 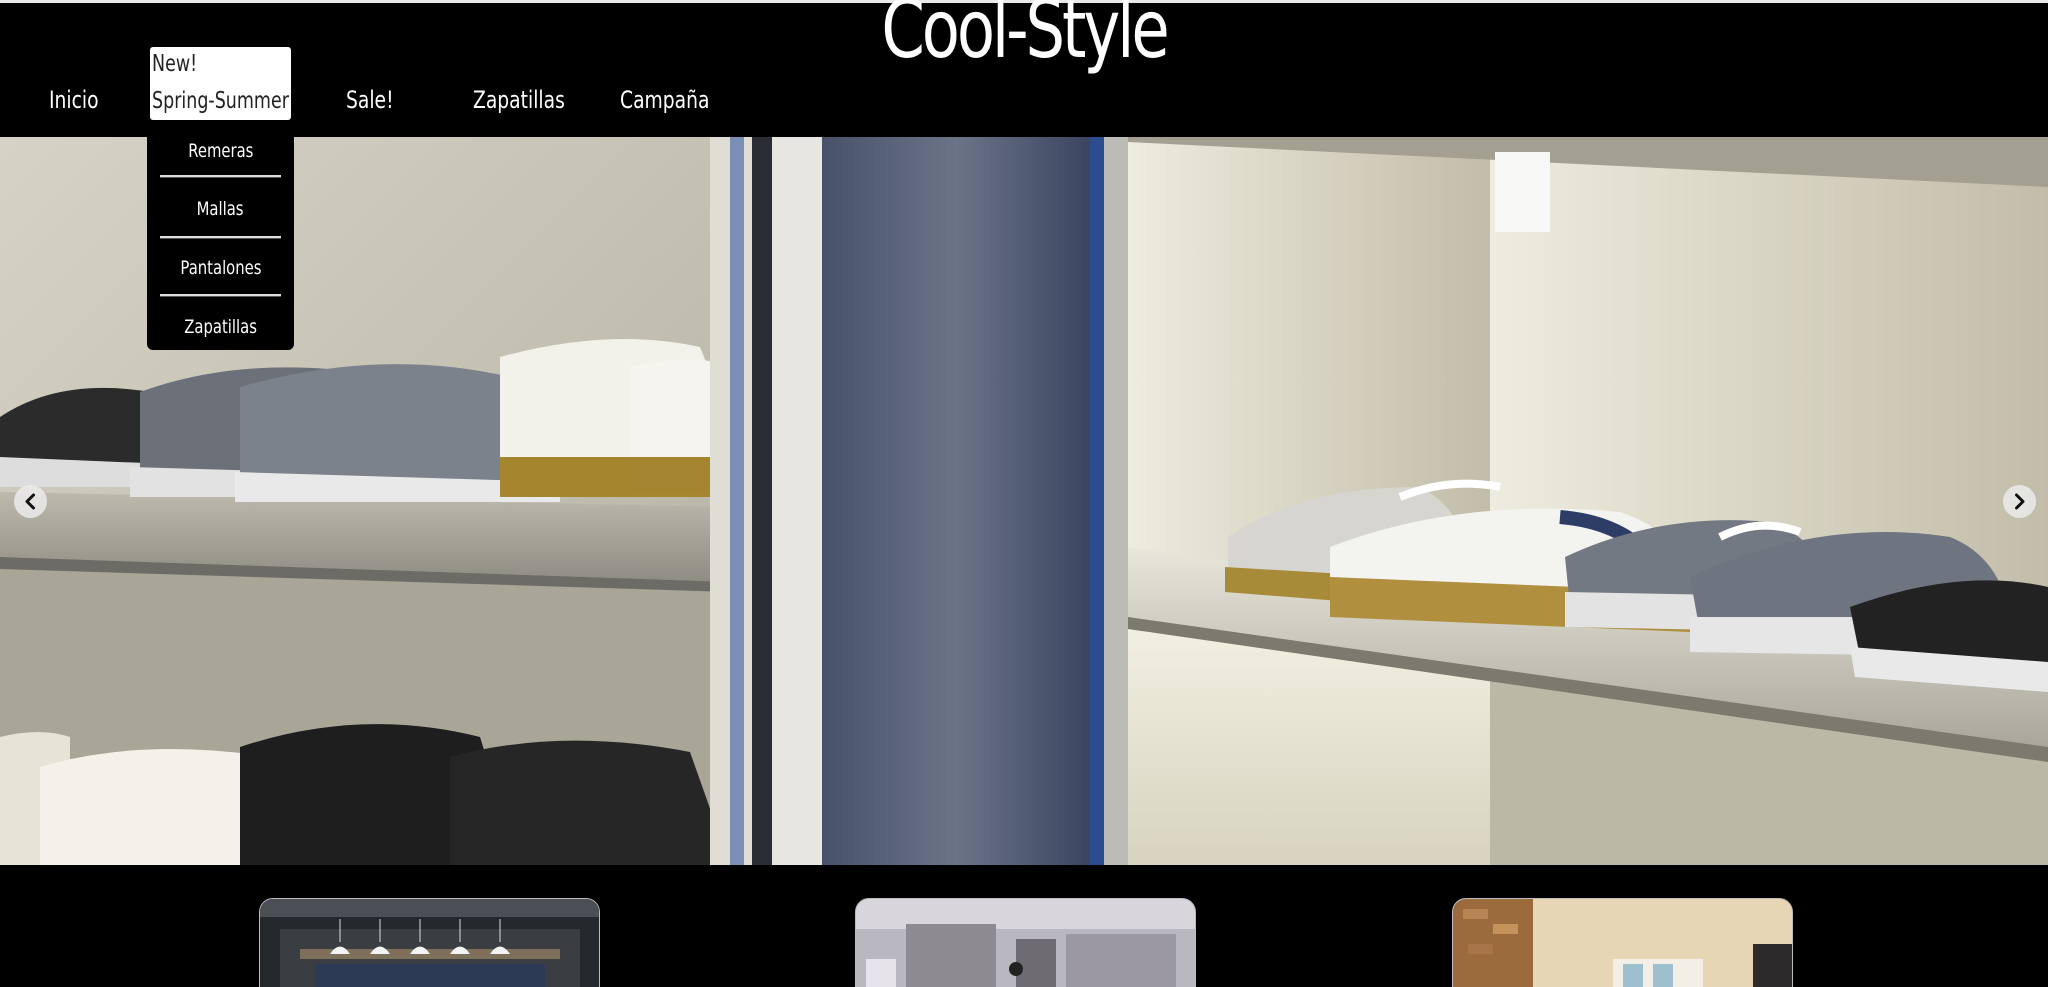 I want to click on thumbnail-store-brick, so click(x=1622, y=942).